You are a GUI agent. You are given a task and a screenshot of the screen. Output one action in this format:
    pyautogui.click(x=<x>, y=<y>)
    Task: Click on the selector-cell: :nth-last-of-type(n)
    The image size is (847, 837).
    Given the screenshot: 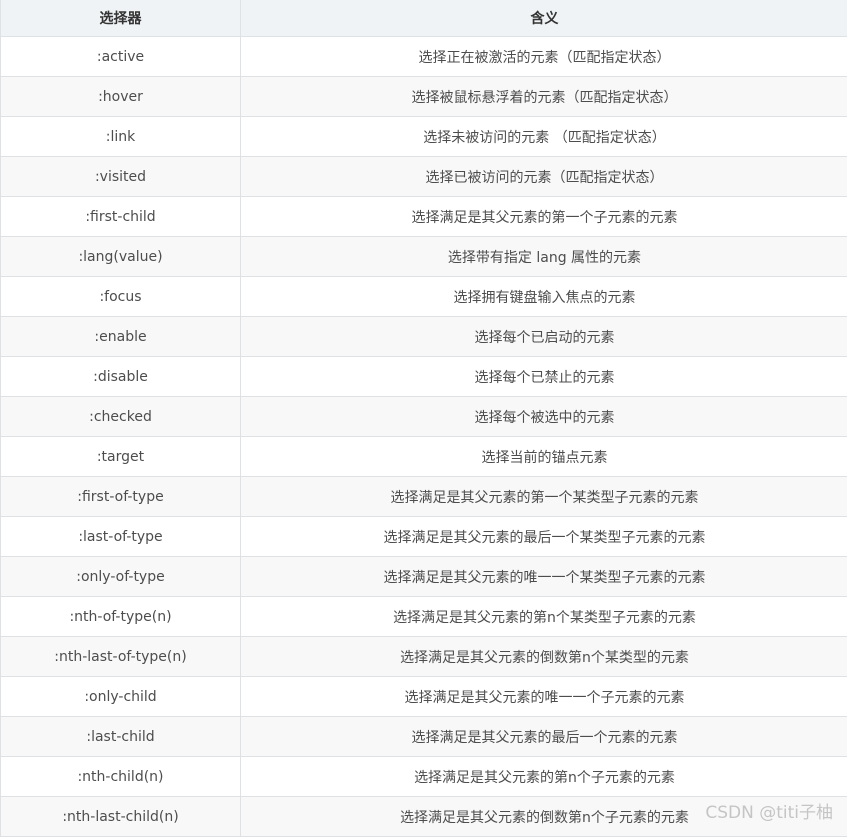 What is the action you would take?
    pyautogui.click(x=121, y=657)
    